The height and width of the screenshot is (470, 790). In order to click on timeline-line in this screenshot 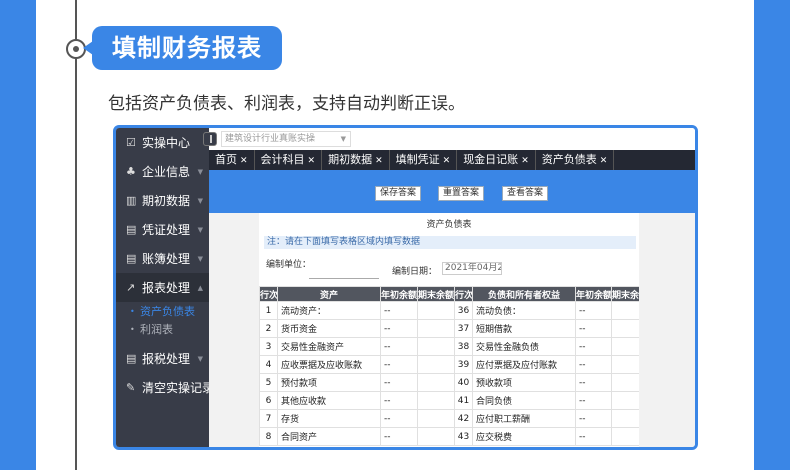, I will do `click(76, 235)`.